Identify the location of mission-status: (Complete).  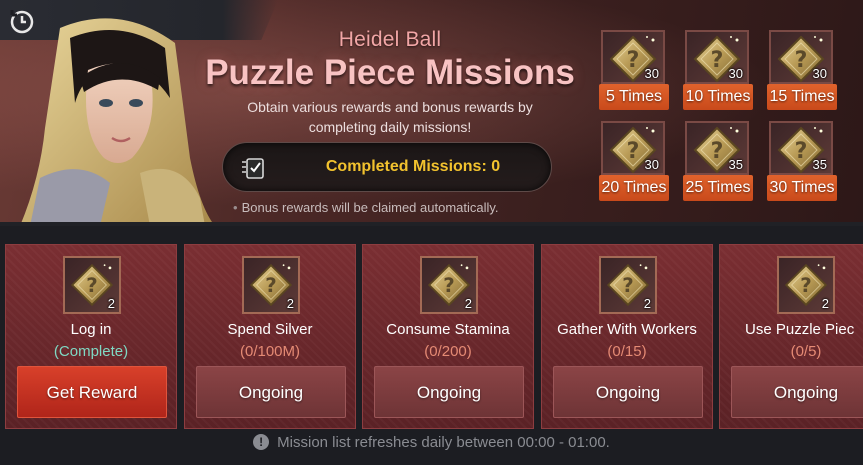
(91, 351).